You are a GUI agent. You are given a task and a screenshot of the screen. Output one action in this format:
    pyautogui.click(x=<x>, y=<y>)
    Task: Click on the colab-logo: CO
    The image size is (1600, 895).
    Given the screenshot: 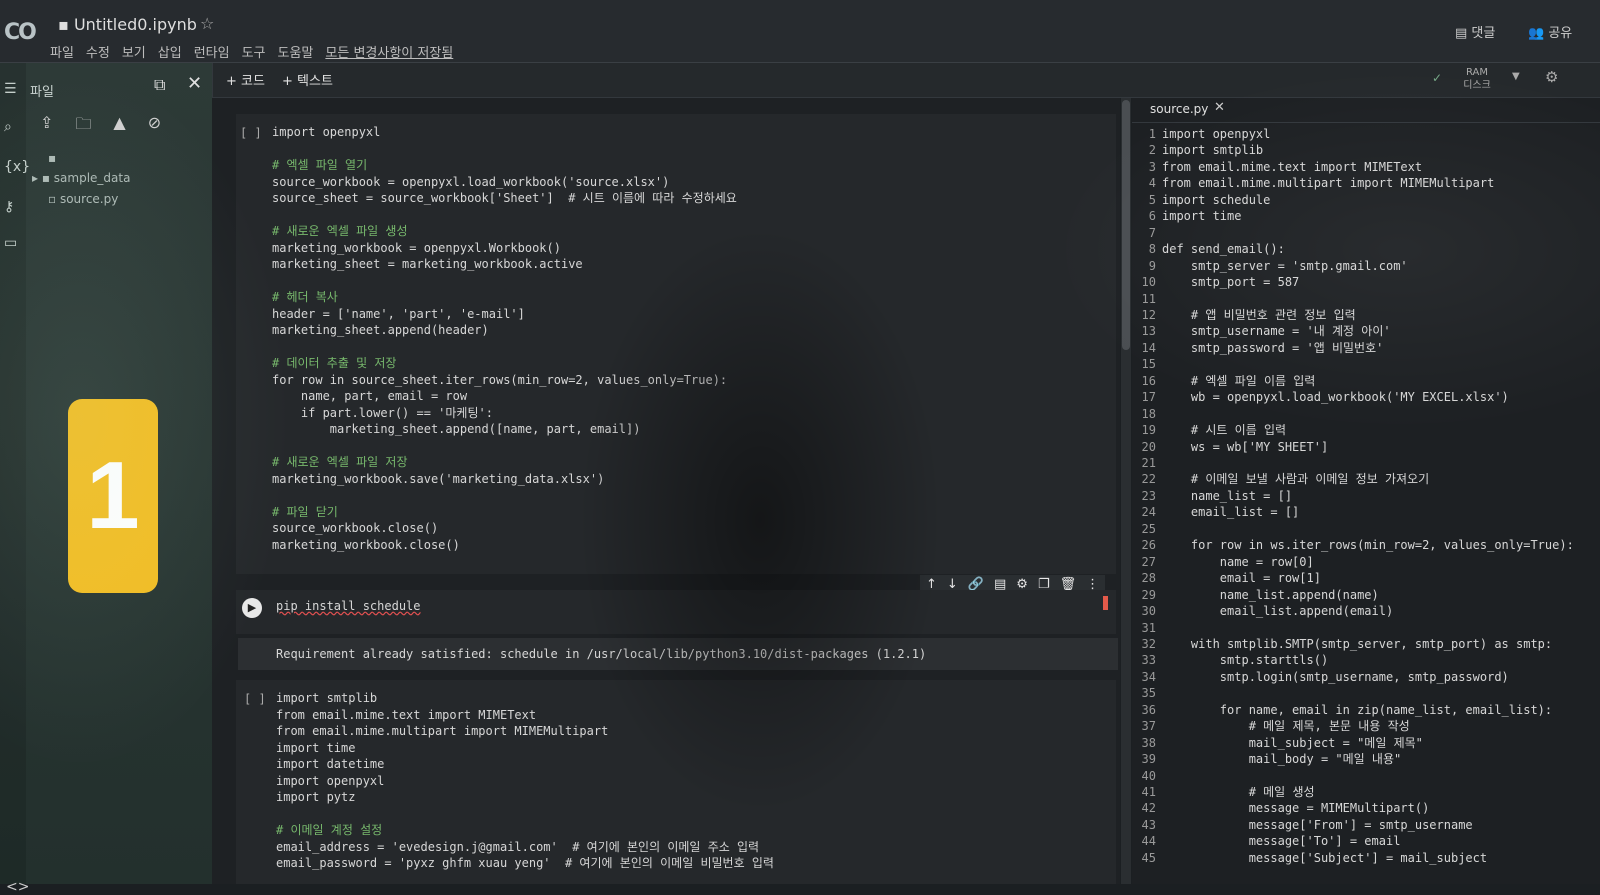 What is the action you would take?
    pyautogui.click(x=20, y=32)
    